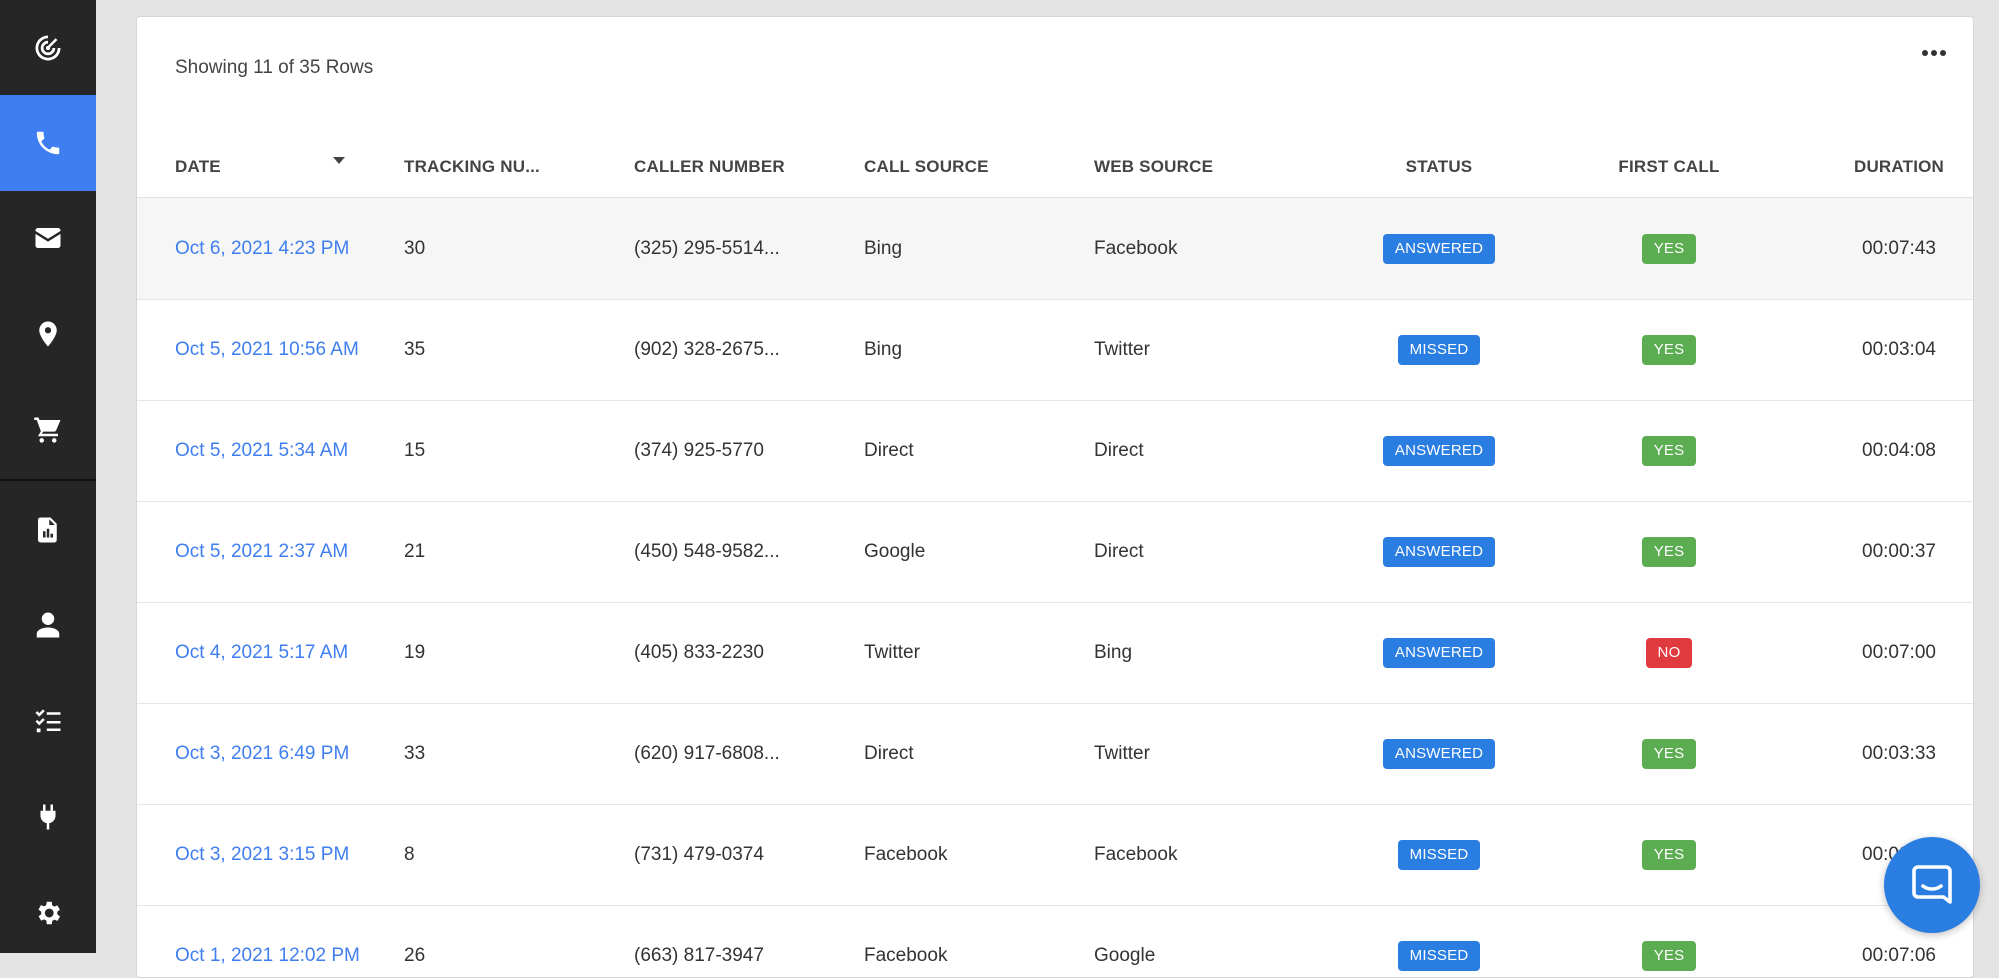 The image size is (1999, 978). Describe the element at coordinates (274, 67) in the screenshot. I see `row-count-text: Showing 11 of 35 Rows` at that location.